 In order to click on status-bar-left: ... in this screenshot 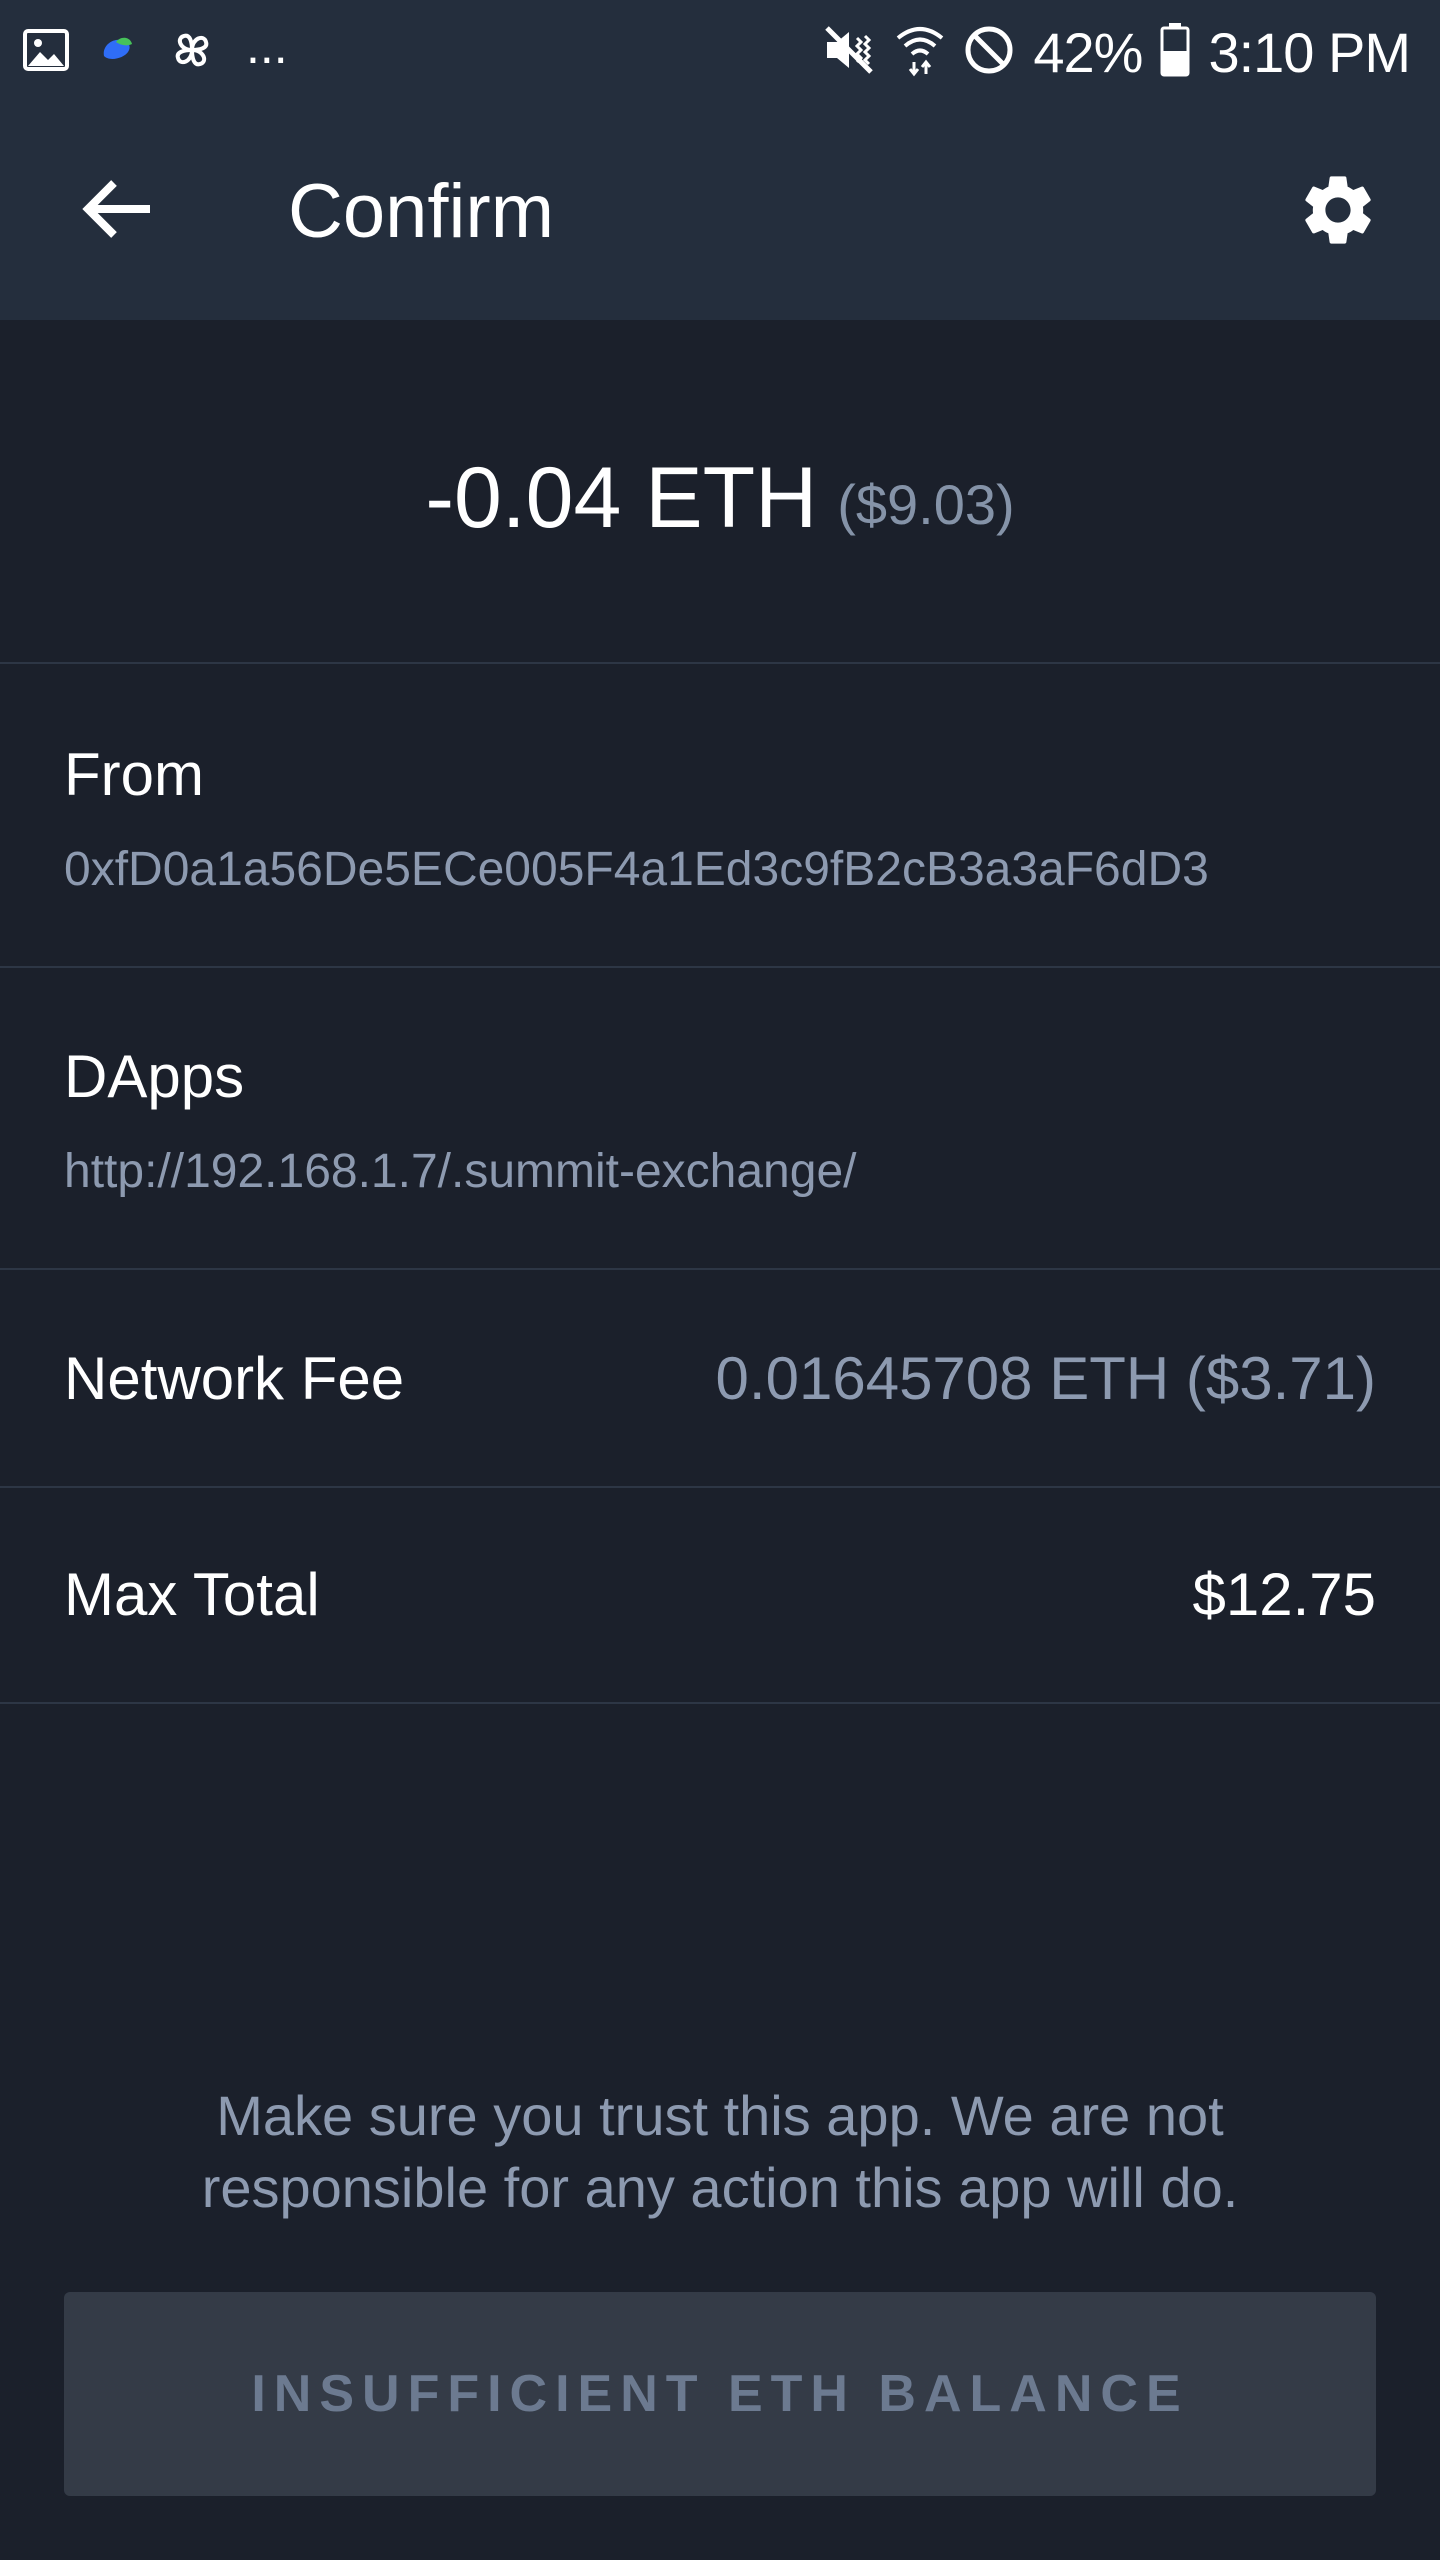, I will do `click(155, 50)`.